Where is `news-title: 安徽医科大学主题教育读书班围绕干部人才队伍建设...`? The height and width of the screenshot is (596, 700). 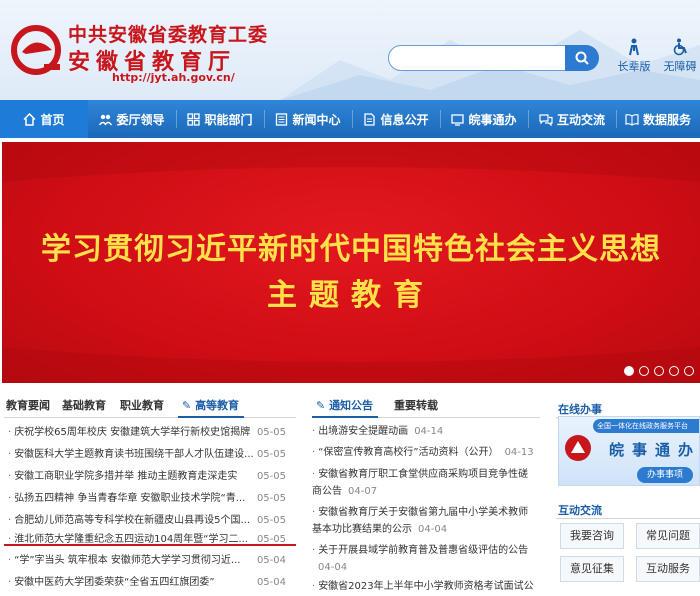
news-title: 安徽医科大学主题教育读书班围绕干部人才队伍建设... is located at coordinates (132, 455).